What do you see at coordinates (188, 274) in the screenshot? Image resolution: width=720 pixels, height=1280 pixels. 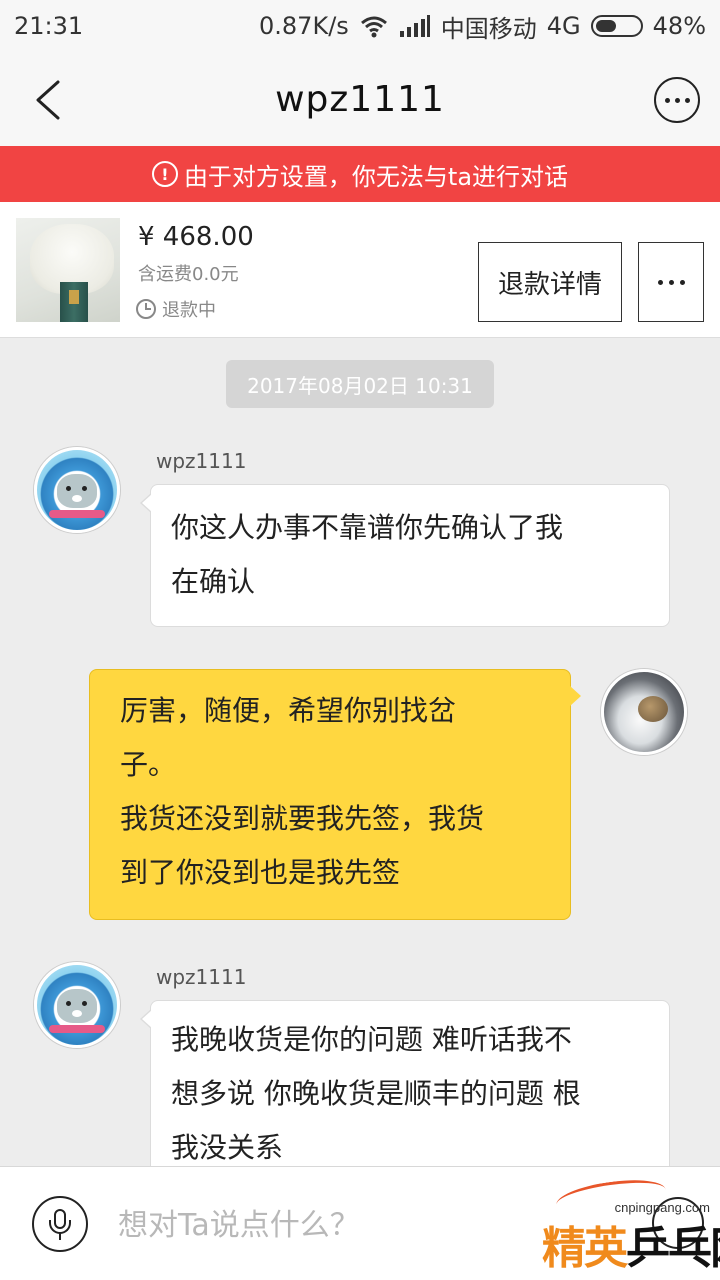 I see `order-shipping: 含运费0.0元` at bounding box center [188, 274].